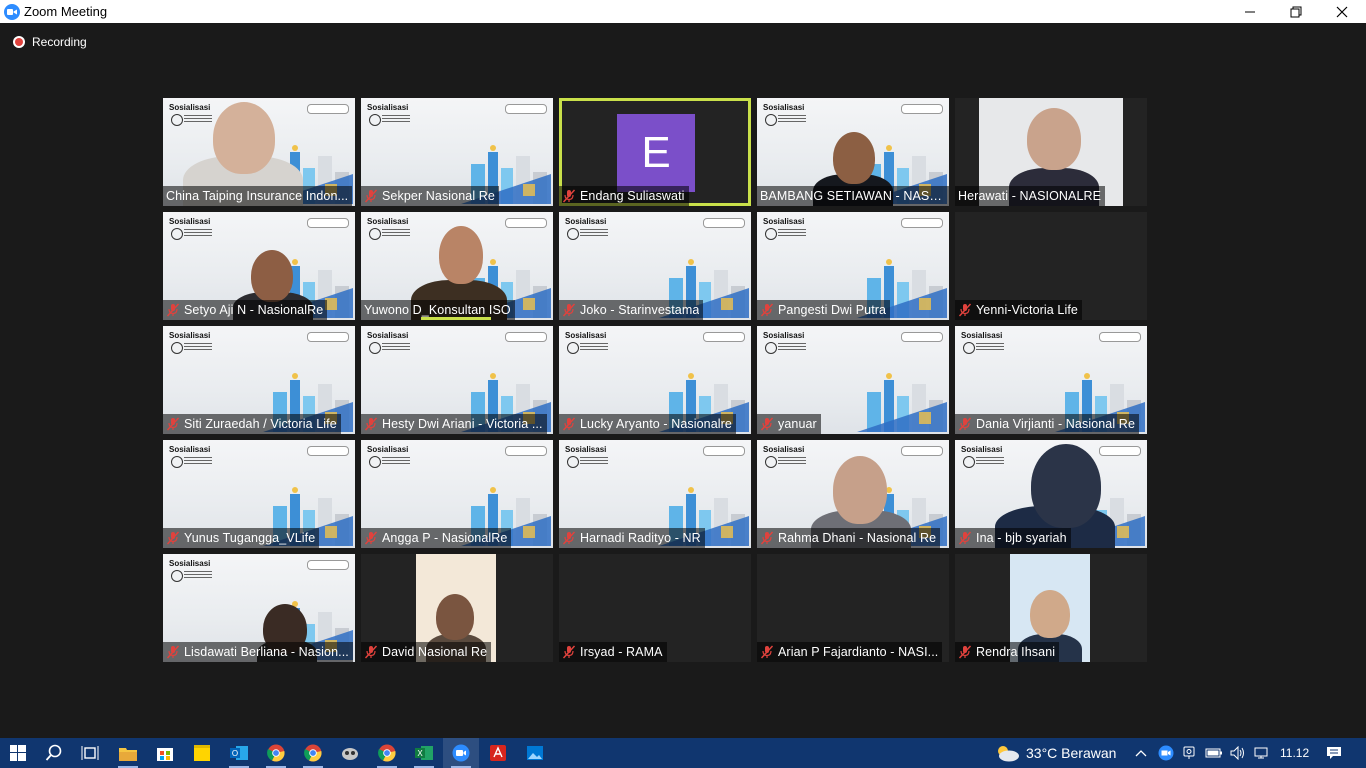 Image resolution: width=1366 pixels, height=768 pixels. Describe the element at coordinates (1250, 11) in the screenshot. I see `minimize-button` at that location.